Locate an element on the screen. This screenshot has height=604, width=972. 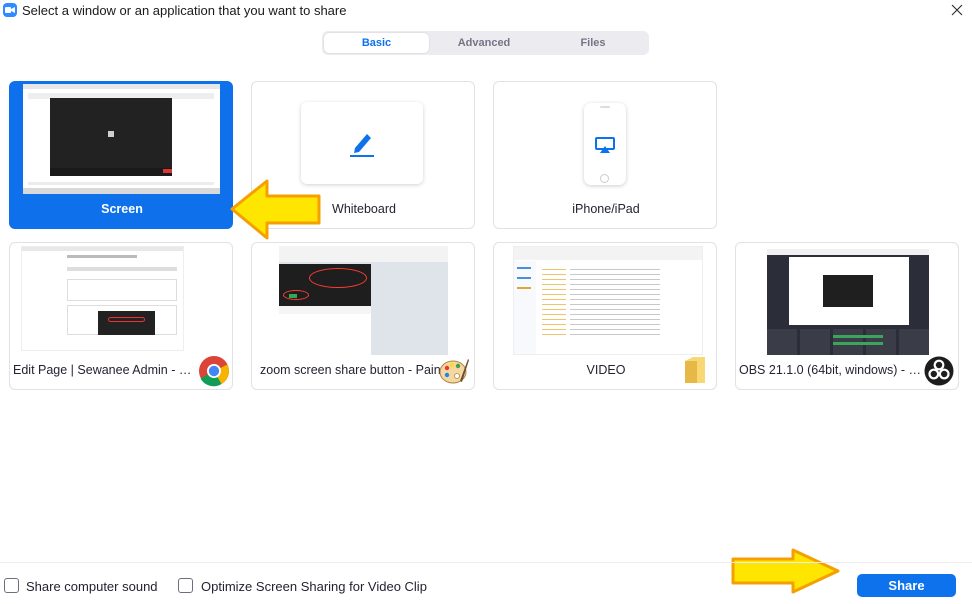
tile-video-folder: VIDEO is located at coordinates (605, 316).